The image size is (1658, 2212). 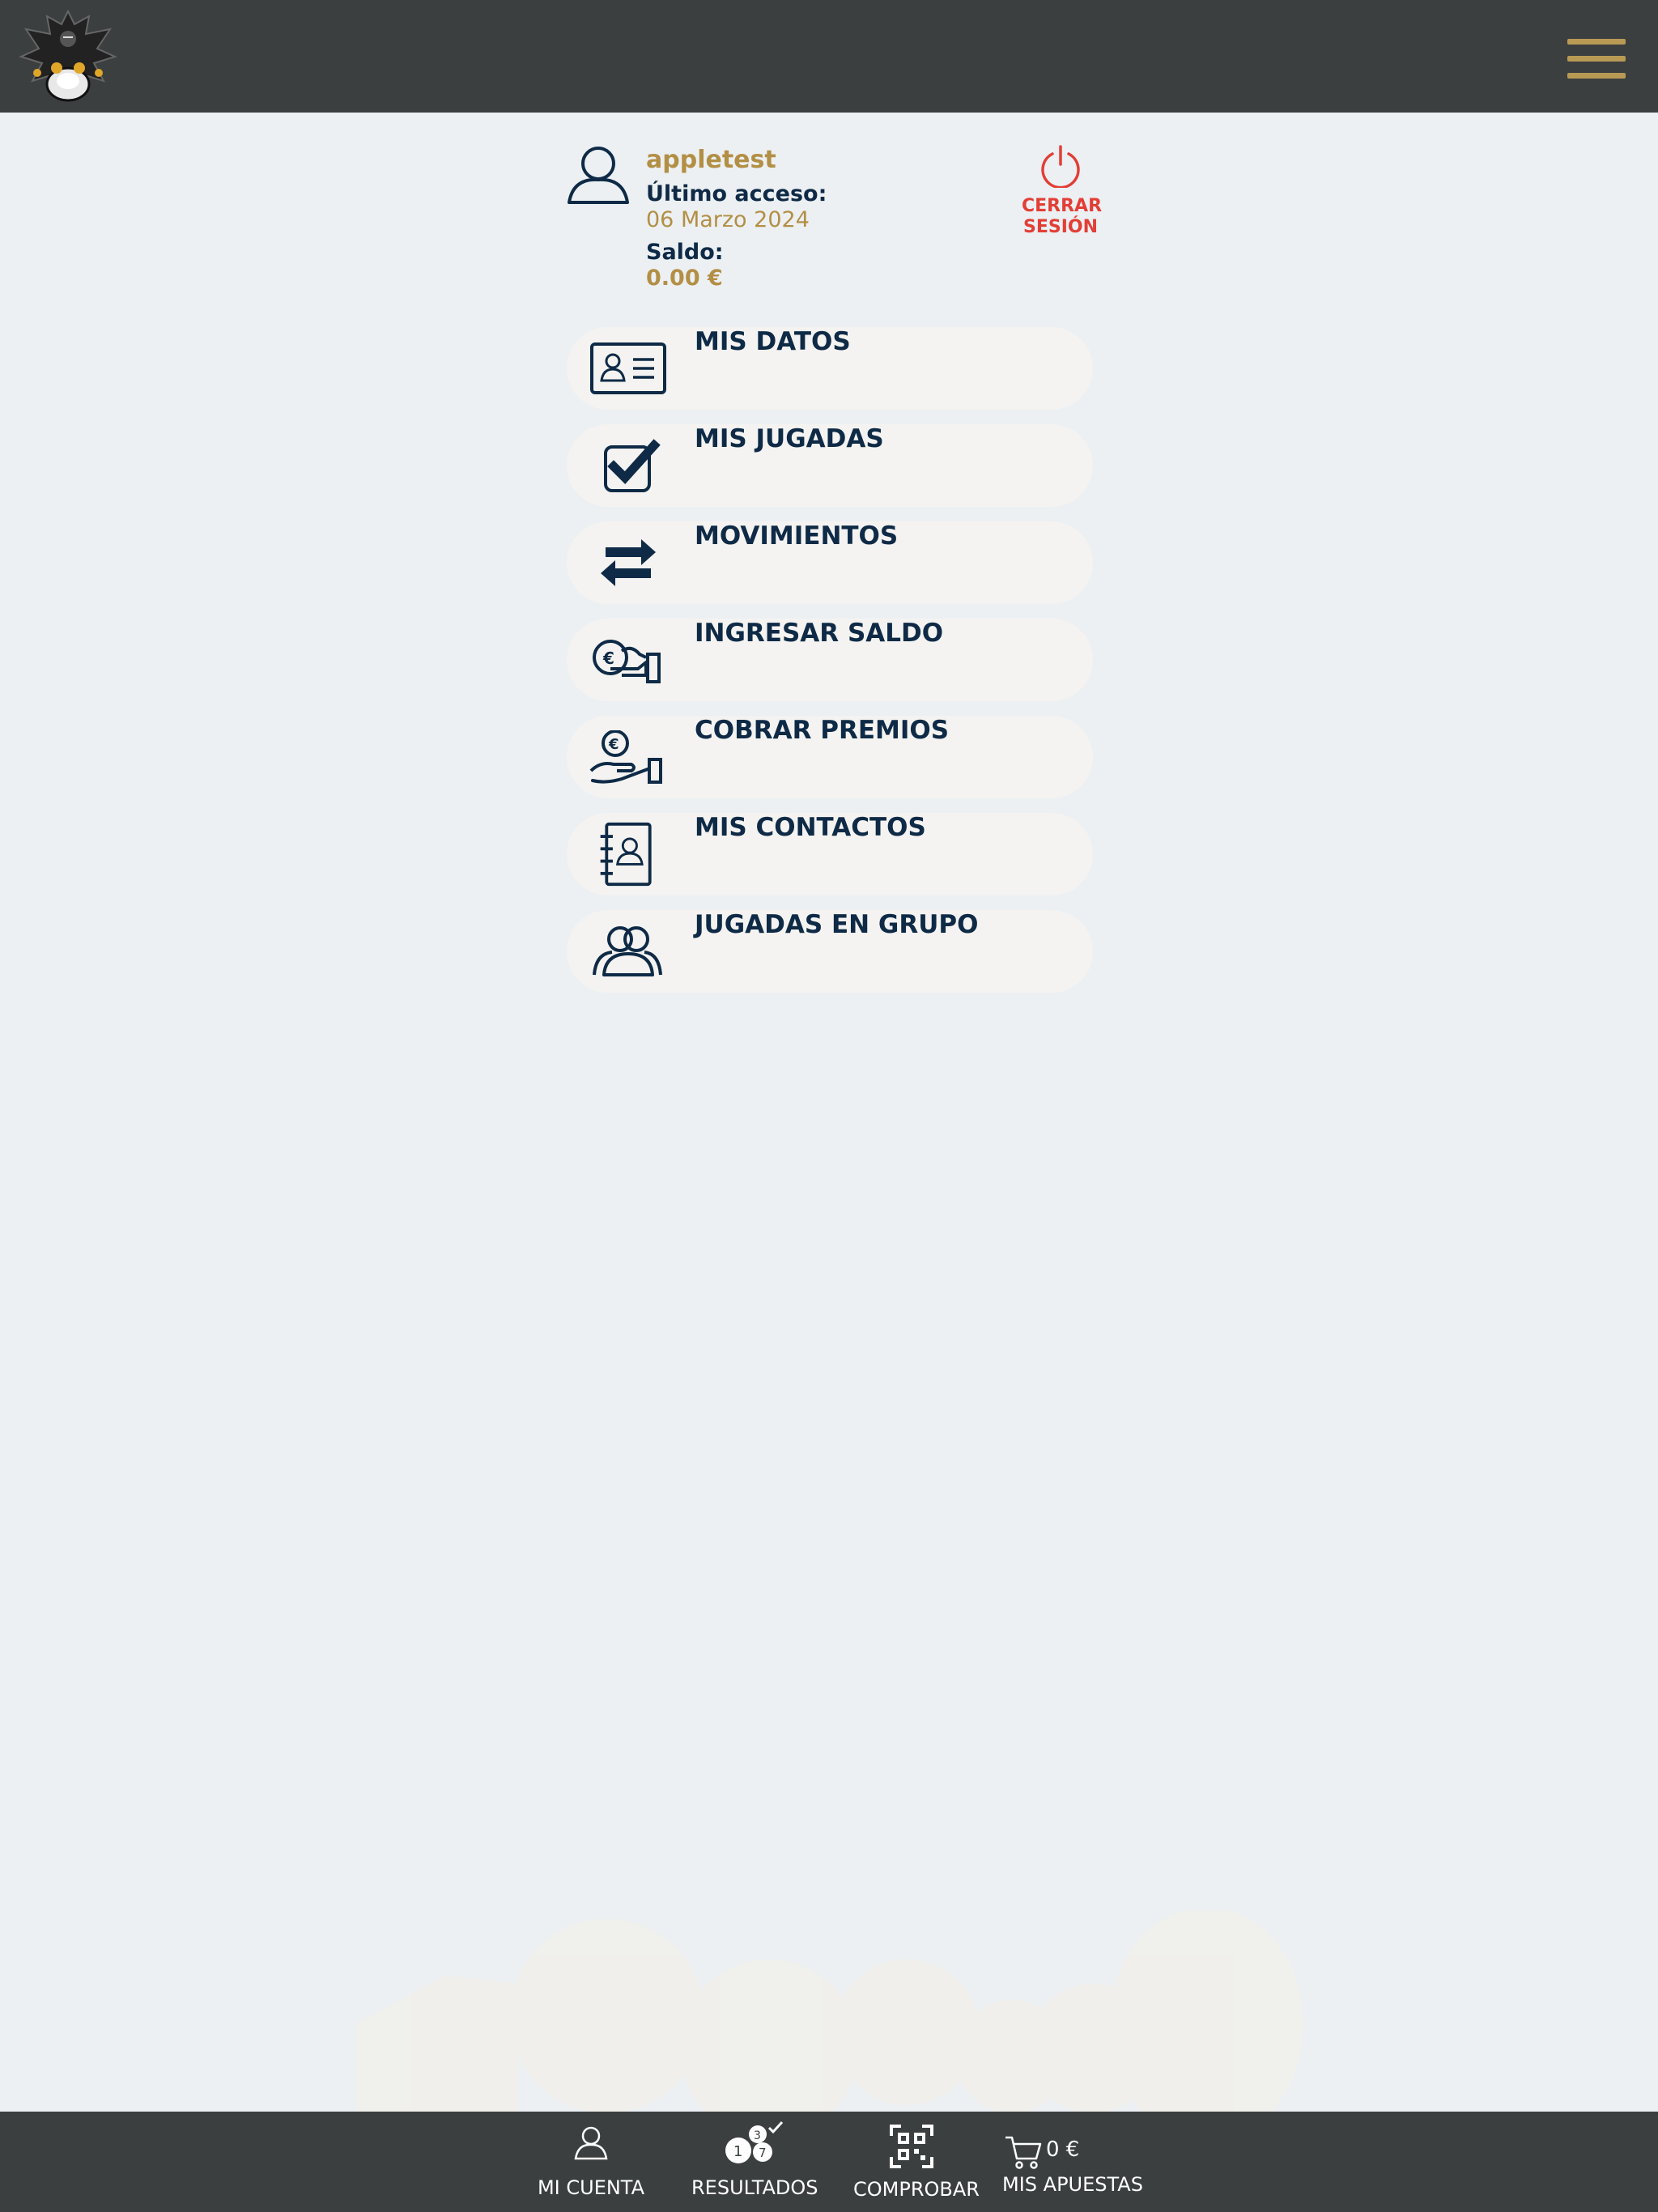 I want to click on balance-value: 0.00 €, so click(x=684, y=278).